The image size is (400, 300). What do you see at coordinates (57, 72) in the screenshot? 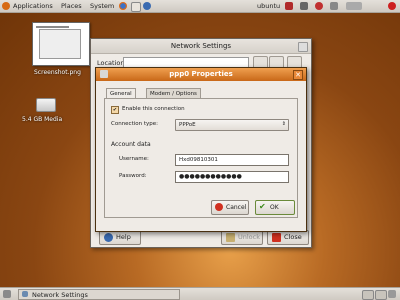
I see `screenshot-file-label: Screenshot.png` at bounding box center [57, 72].